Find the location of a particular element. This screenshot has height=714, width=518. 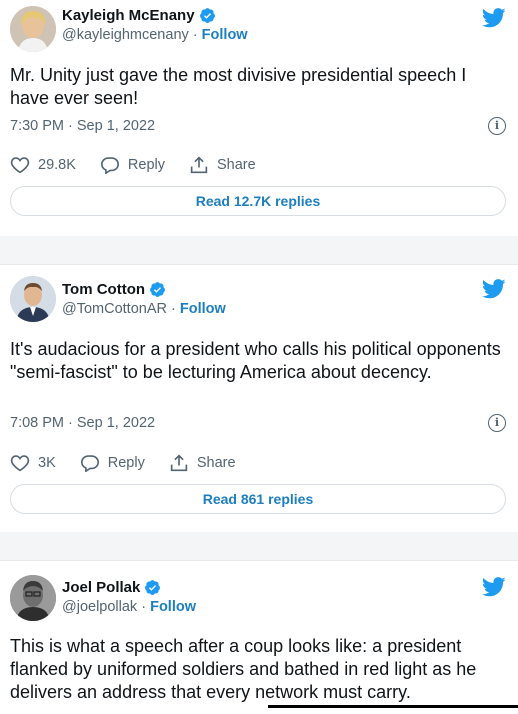

read-replies-button: Read 861 replies is located at coordinates (258, 499).